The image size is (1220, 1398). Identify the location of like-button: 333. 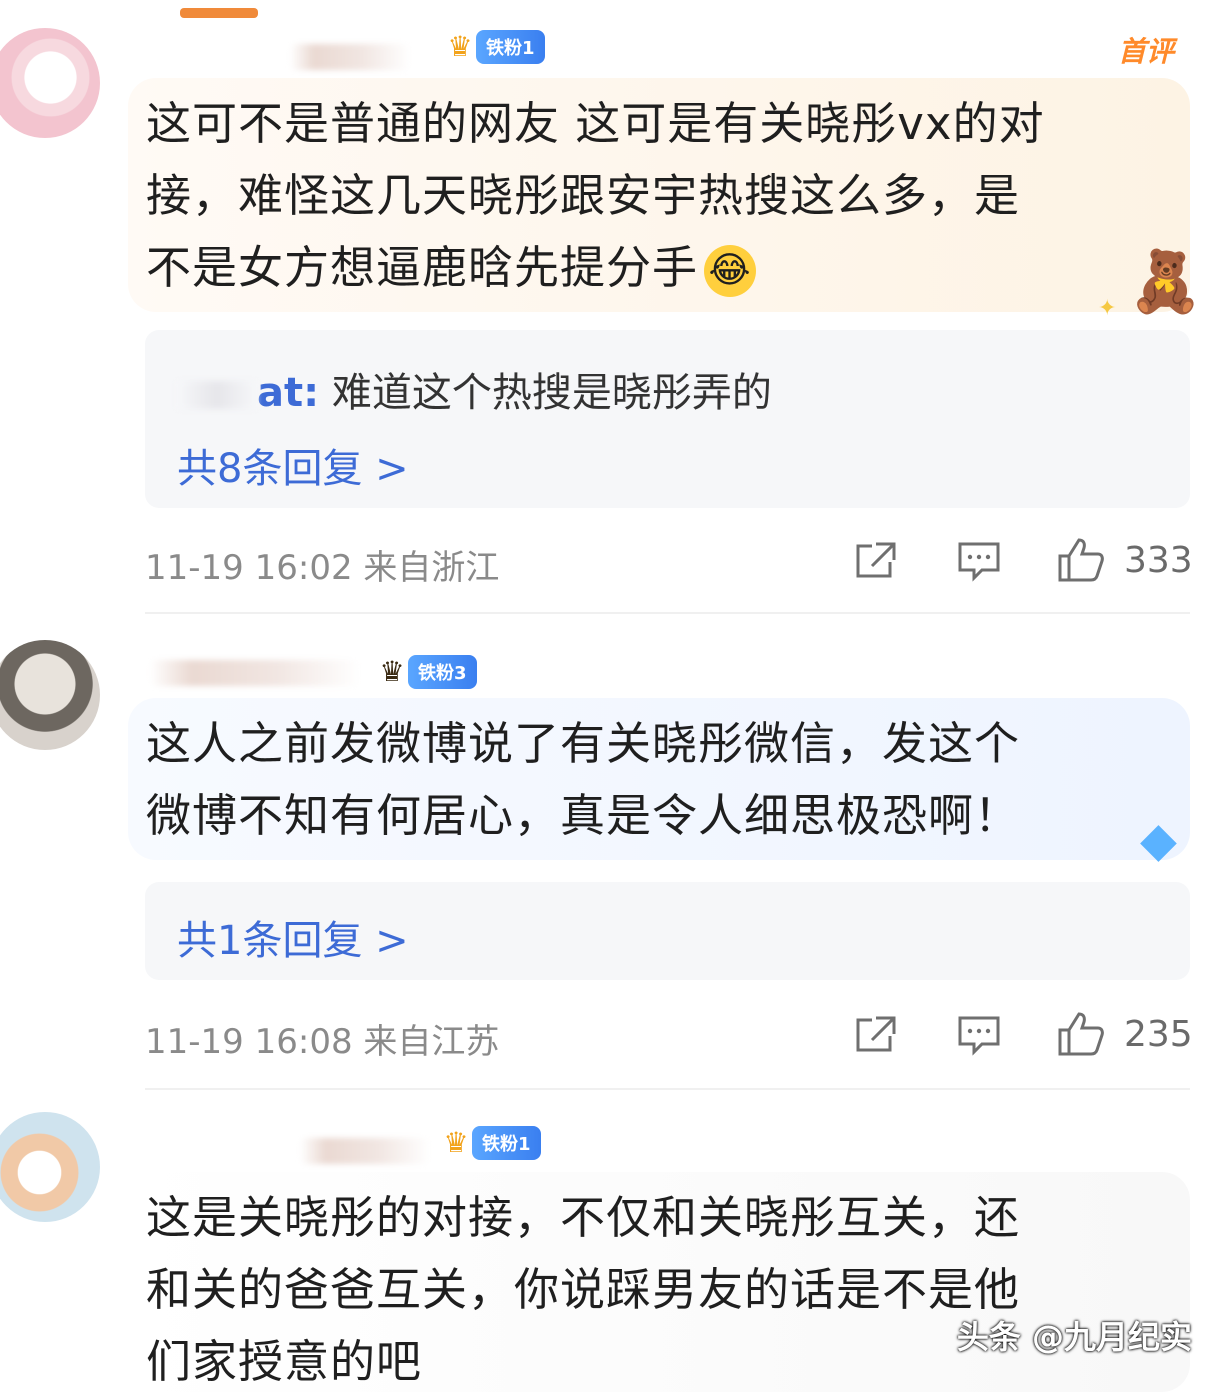
(1124, 560).